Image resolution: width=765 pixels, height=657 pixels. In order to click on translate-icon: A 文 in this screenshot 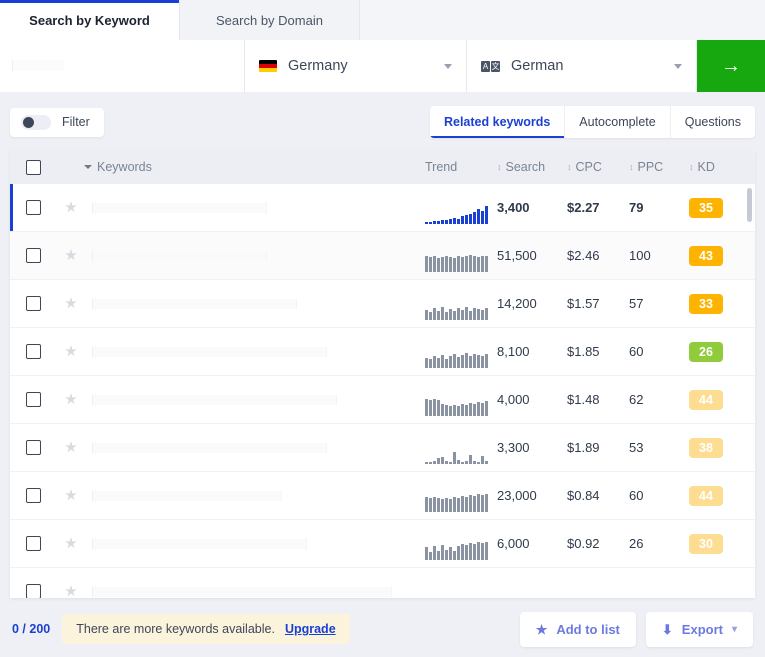, I will do `click(490, 66)`.